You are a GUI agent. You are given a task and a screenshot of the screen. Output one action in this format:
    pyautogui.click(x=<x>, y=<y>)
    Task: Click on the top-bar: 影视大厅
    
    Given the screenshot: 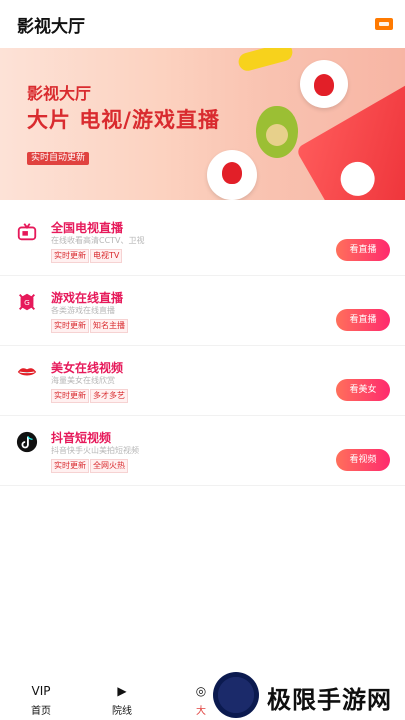 What is the action you would take?
    pyautogui.click(x=202, y=24)
    